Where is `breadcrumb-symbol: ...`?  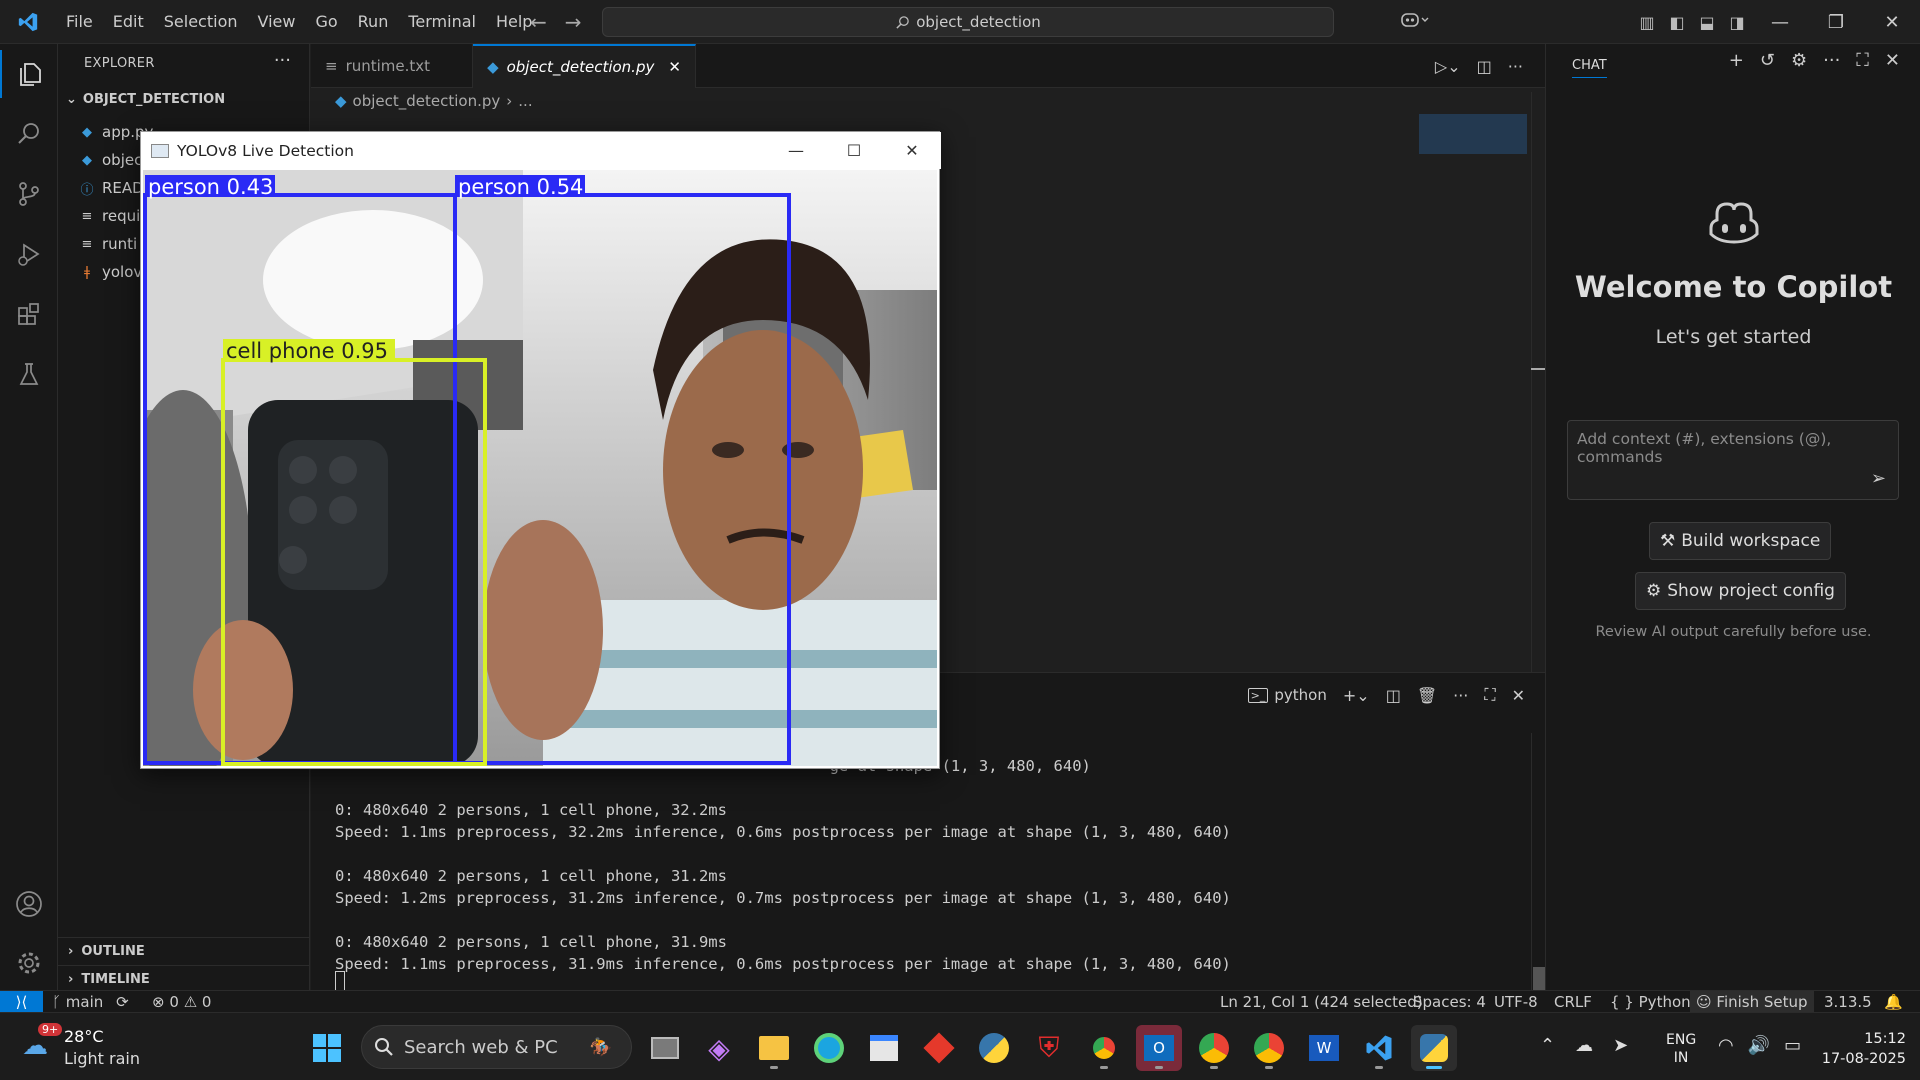
breadcrumb-symbol: ... is located at coordinates (525, 101).